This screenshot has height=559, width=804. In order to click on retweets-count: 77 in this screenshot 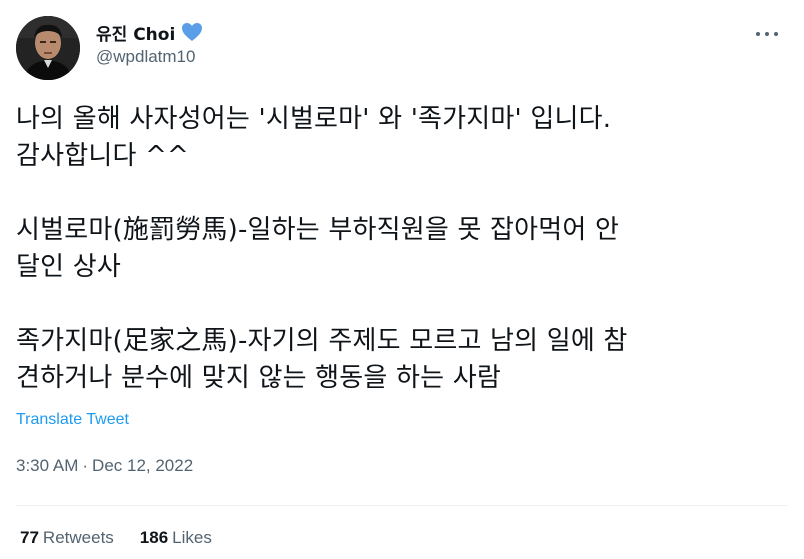, I will do `click(29, 537)`.